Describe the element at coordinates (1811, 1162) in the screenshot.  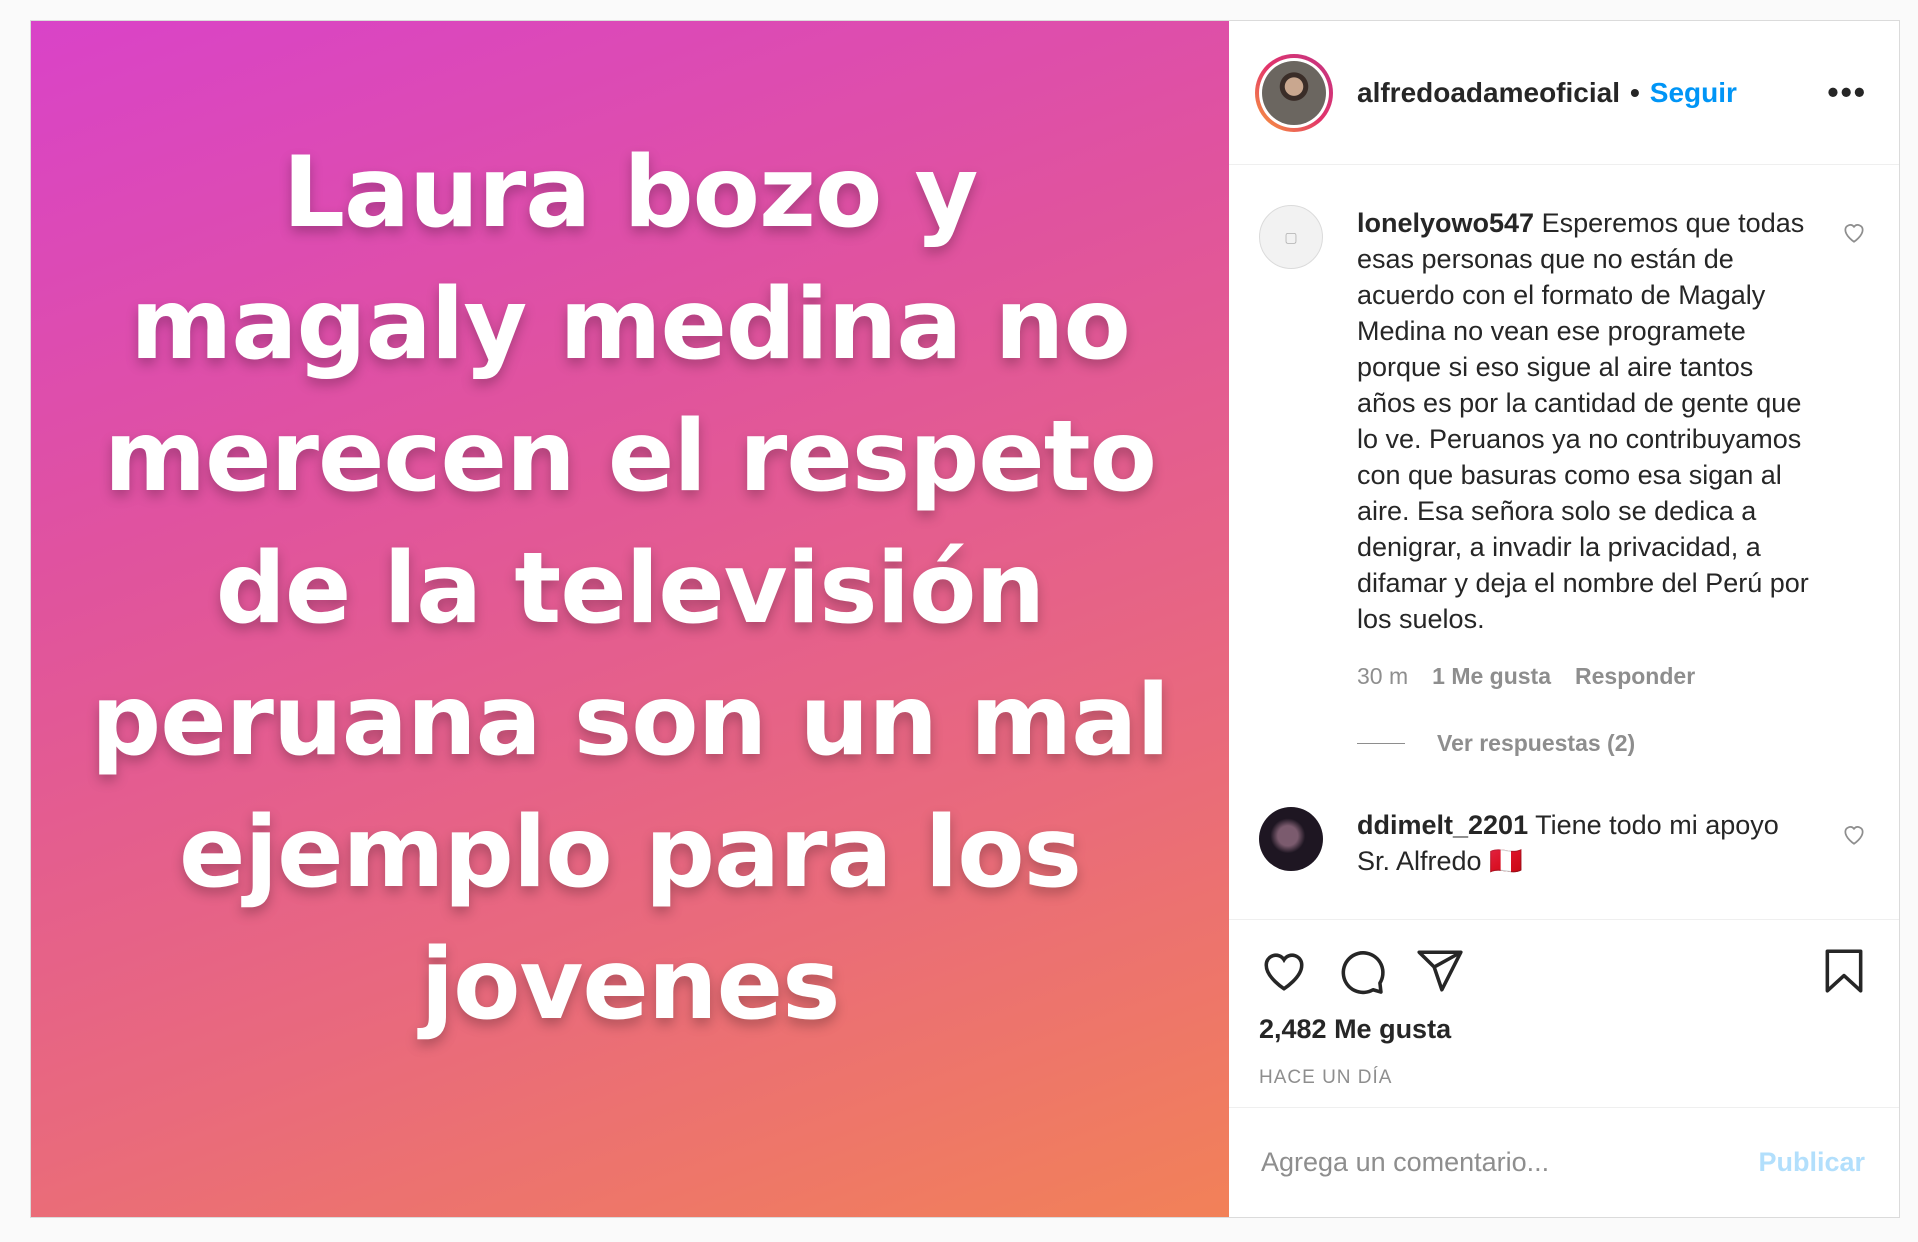
I see `publish-button: Publicar` at that location.